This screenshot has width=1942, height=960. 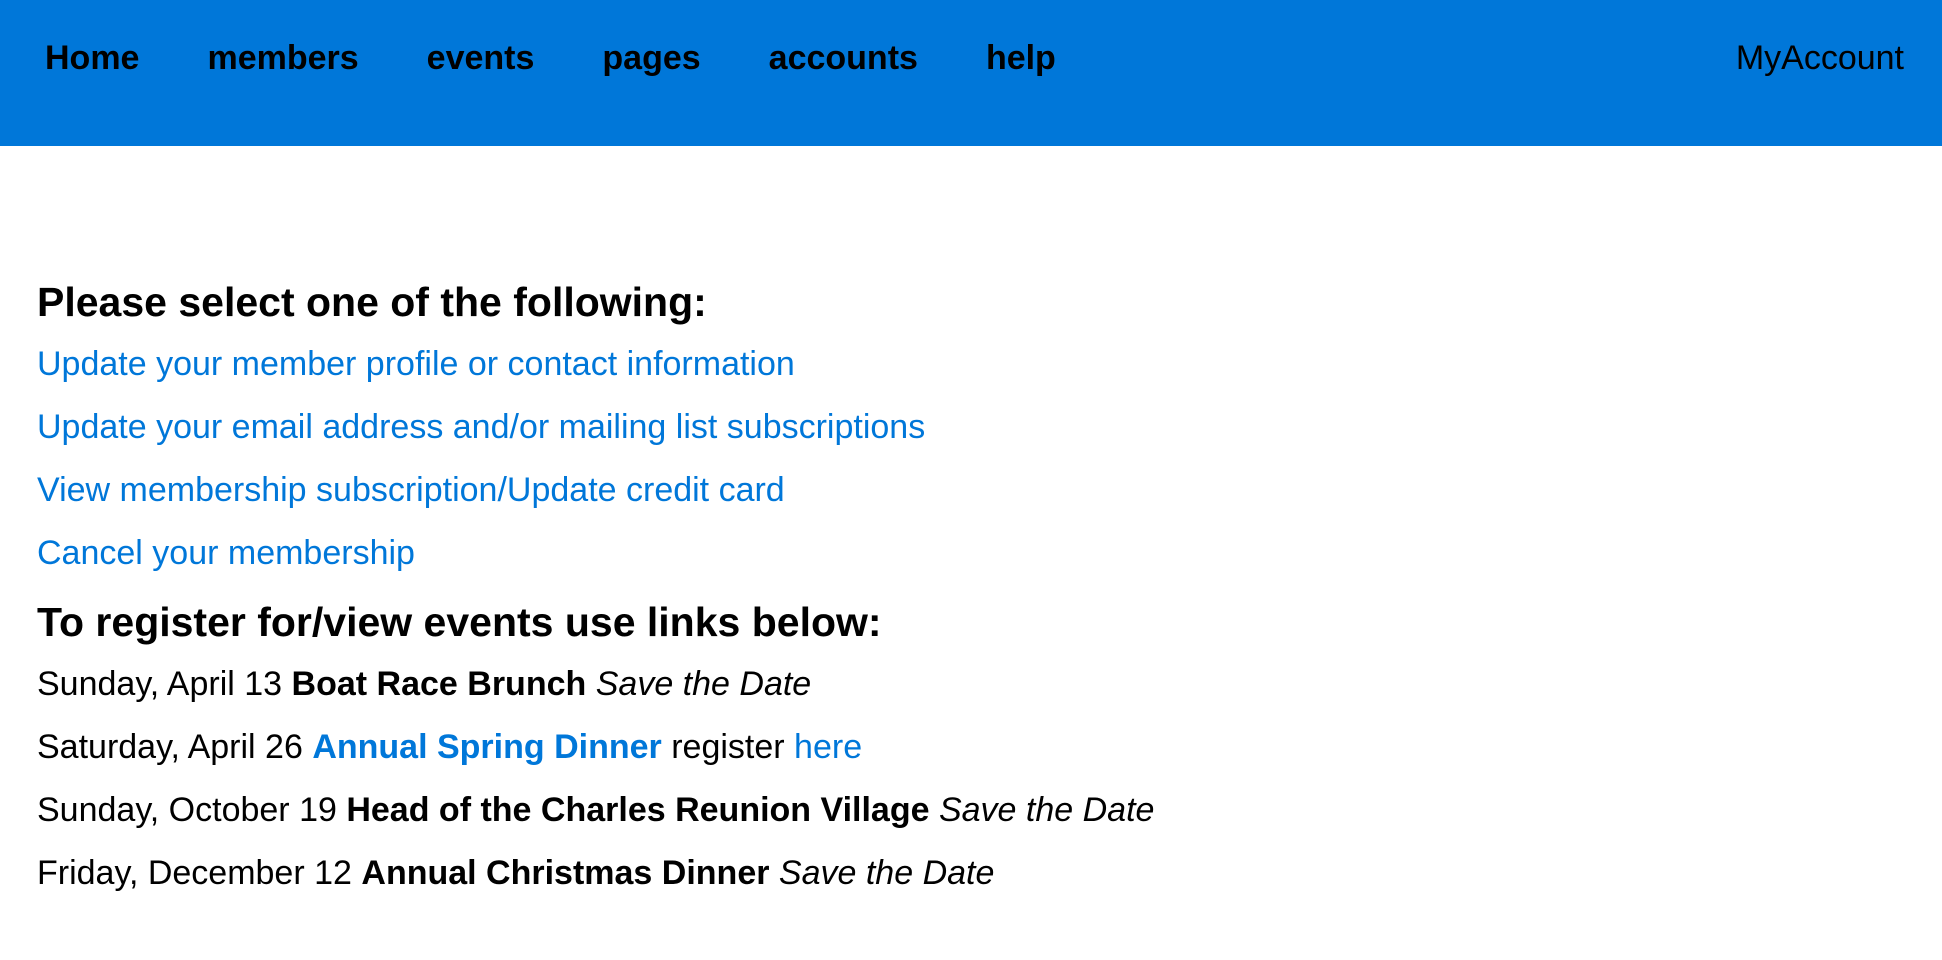 What do you see at coordinates (439, 684) in the screenshot?
I see `event-name: Boat Race Brunch` at bounding box center [439, 684].